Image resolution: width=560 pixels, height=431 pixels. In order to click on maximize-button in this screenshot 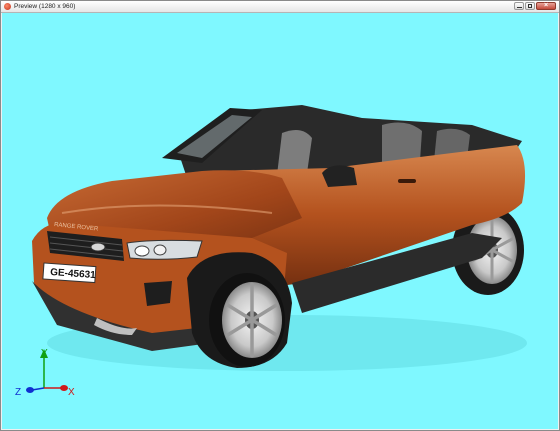, I will do `click(530, 6)`.